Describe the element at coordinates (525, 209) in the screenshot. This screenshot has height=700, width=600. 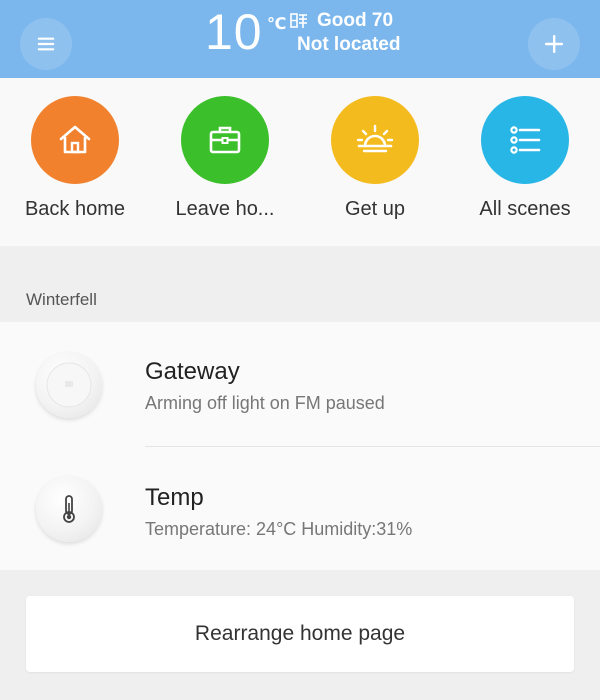
I see `scene-label: All scenes` at that location.